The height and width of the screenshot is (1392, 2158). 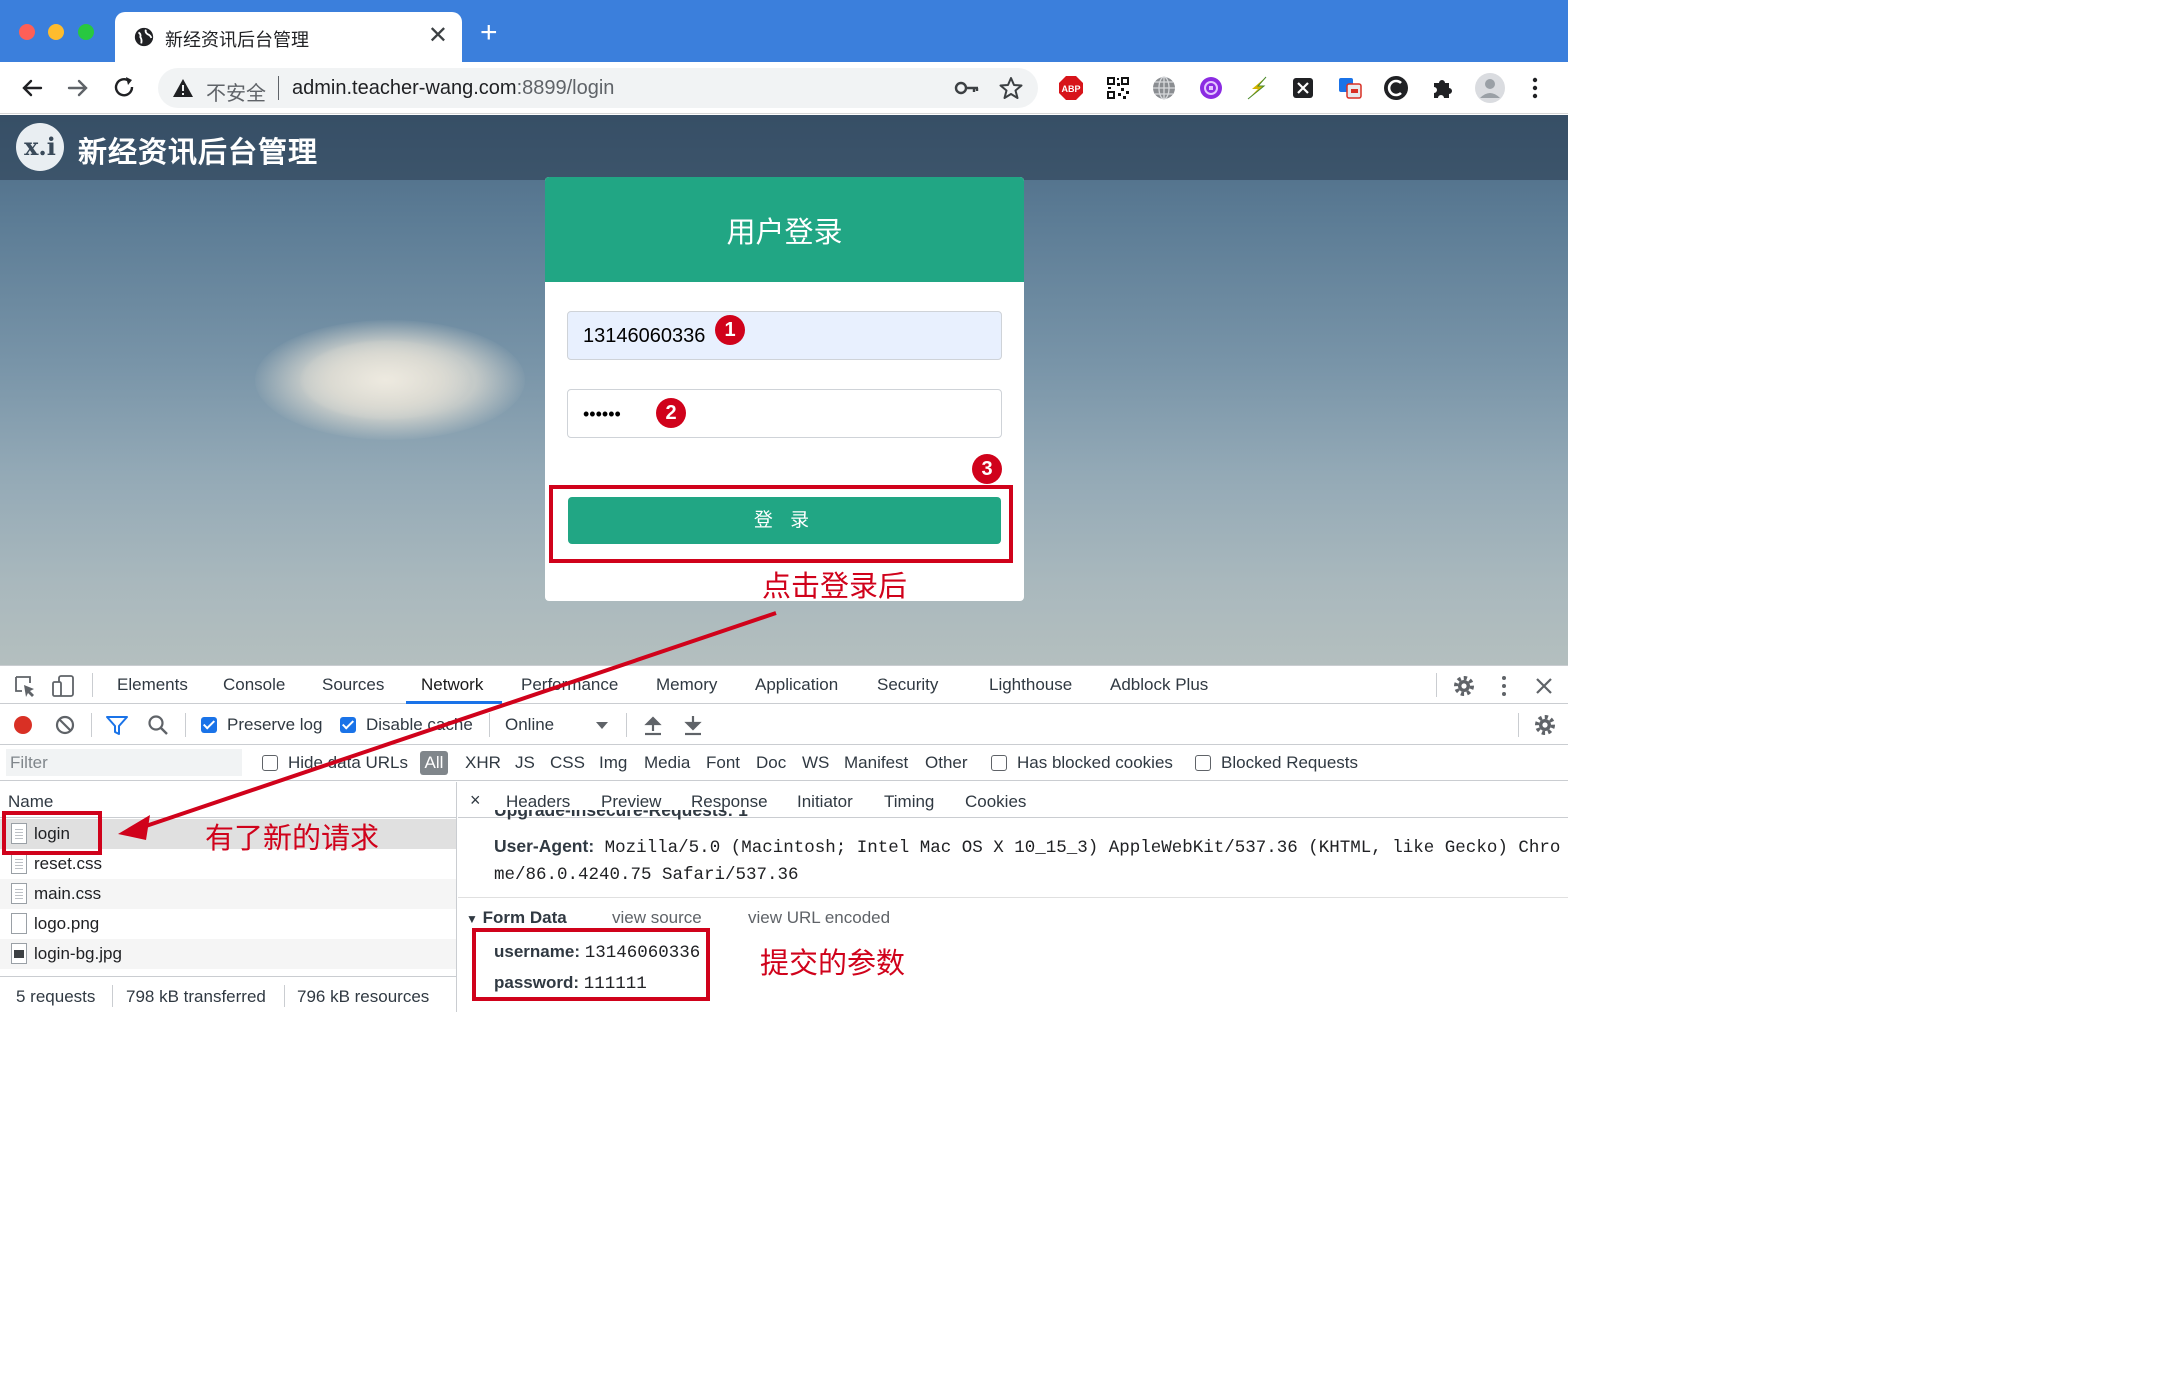 What do you see at coordinates (185, 725) in the screenshot?
I see `toolbar-divider` at bounding box center [185, 725].